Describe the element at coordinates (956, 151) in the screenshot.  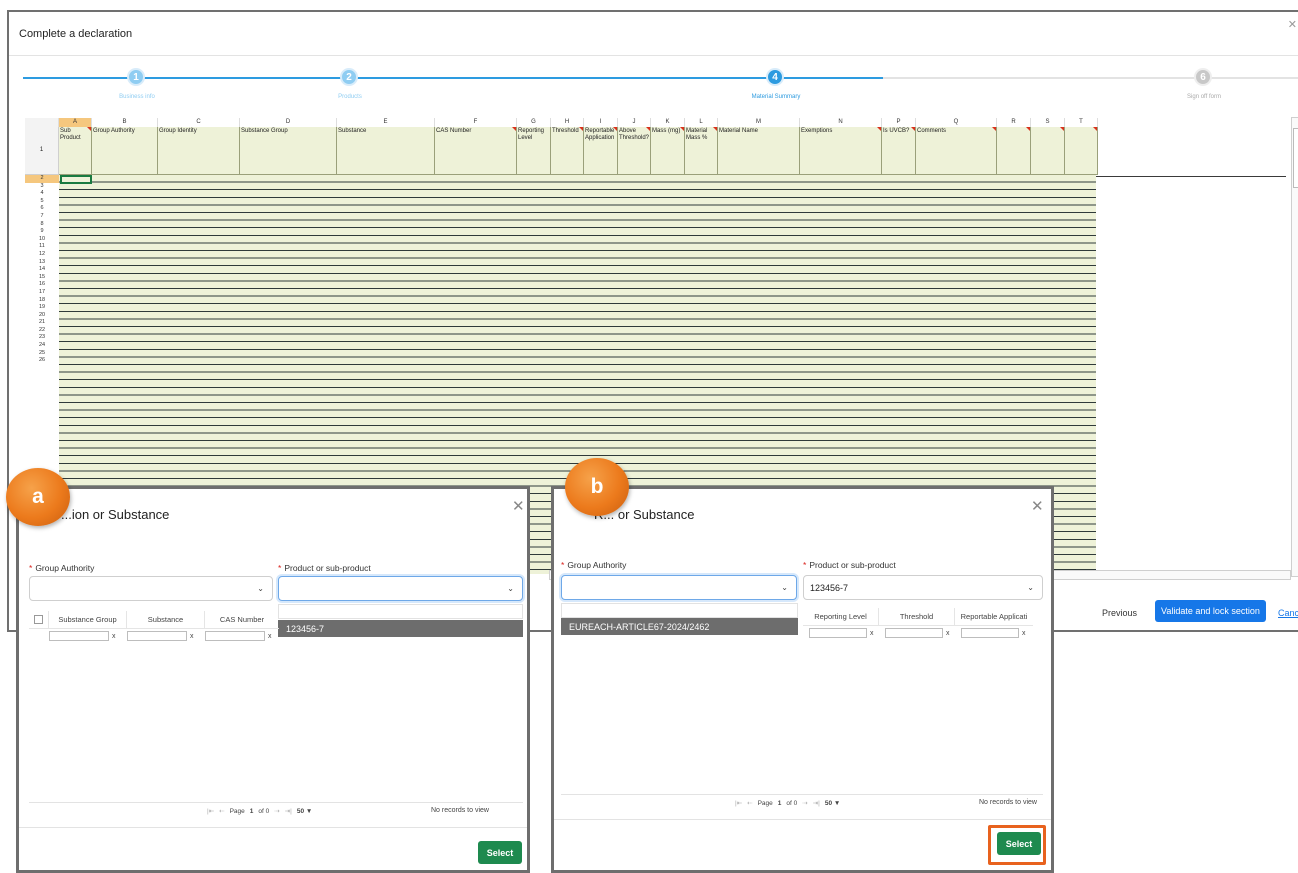
I see `header-cell: Comments` at that location.